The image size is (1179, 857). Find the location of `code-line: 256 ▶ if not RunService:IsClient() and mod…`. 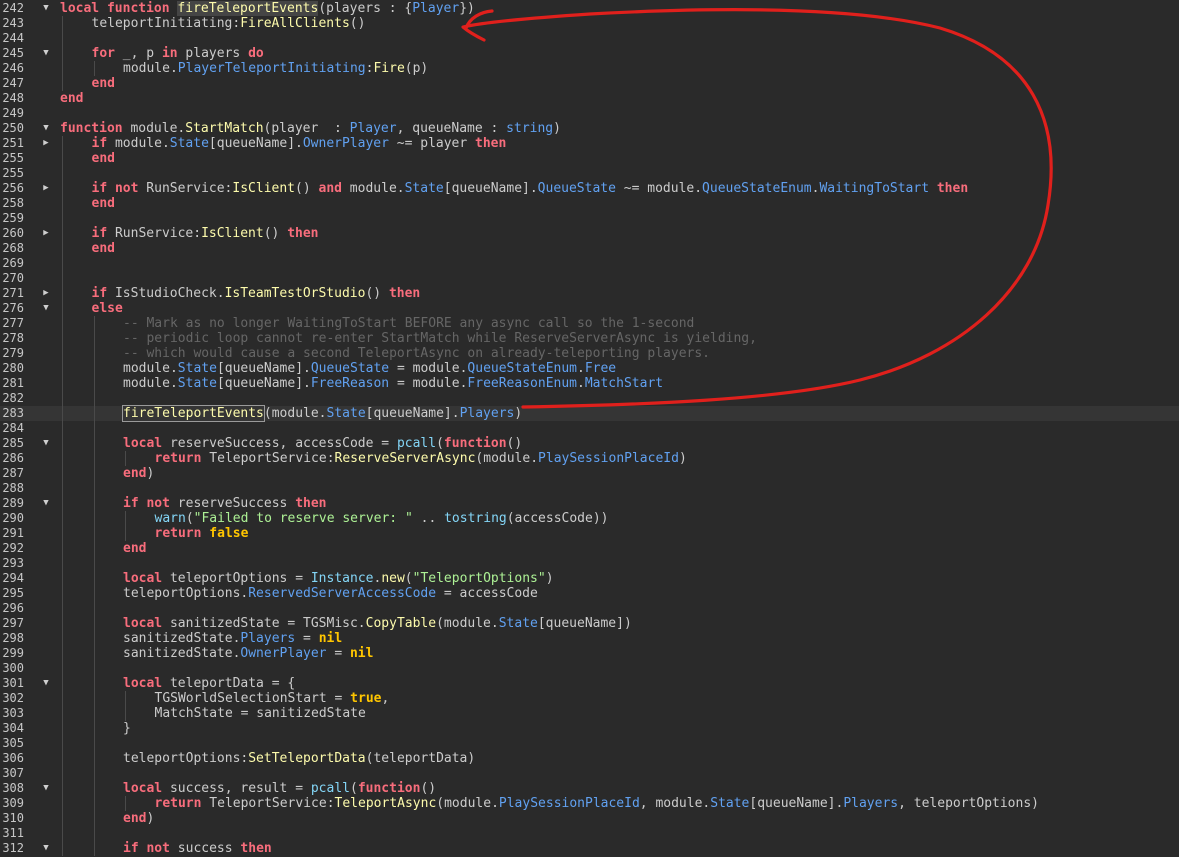

code-line: 256 ▶ if not RunService:IsClient() and mod… is located at coordinates (589, 188).